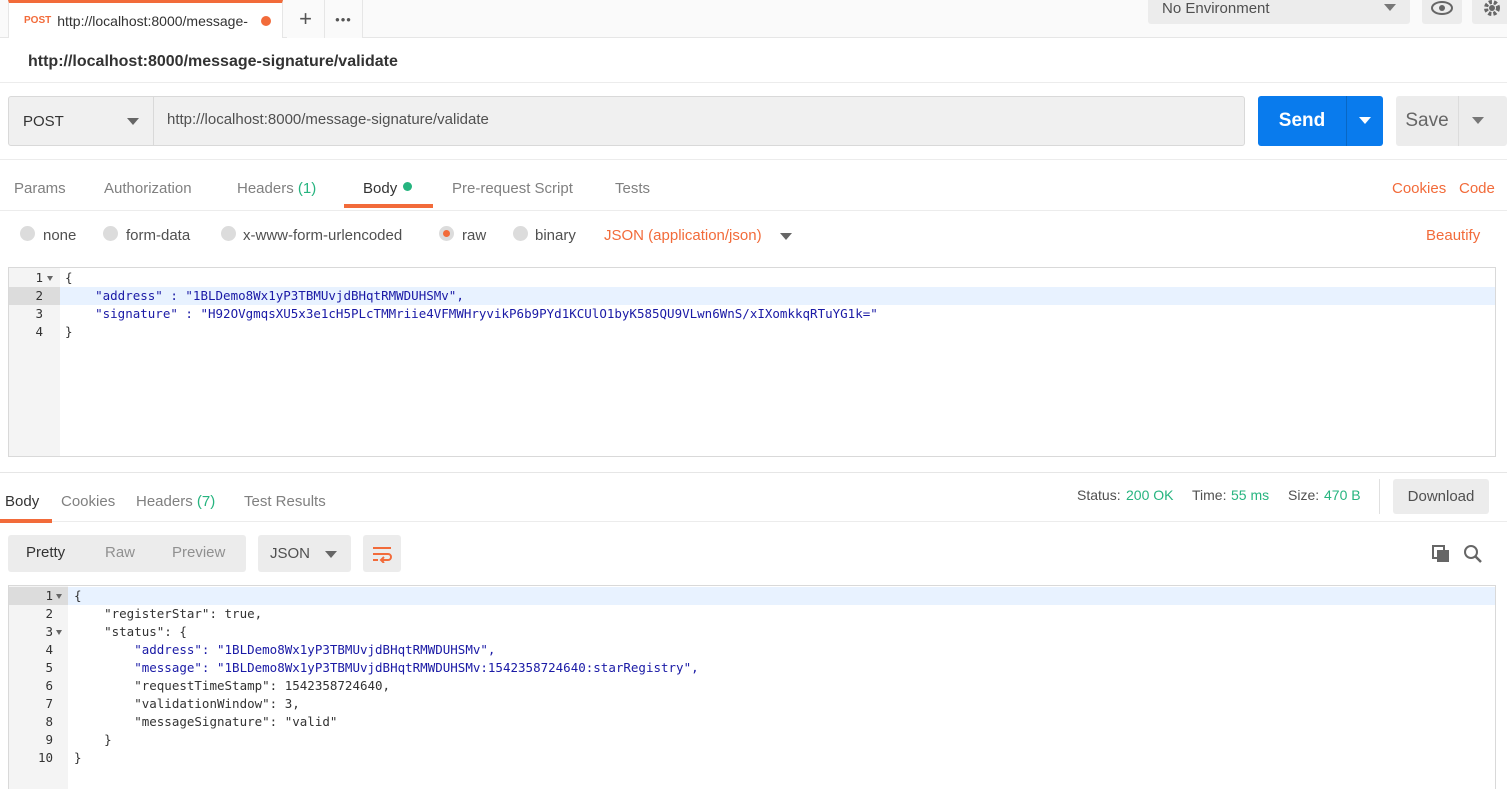  I want to click on time-value: 55 ms, so click(1250, 495).